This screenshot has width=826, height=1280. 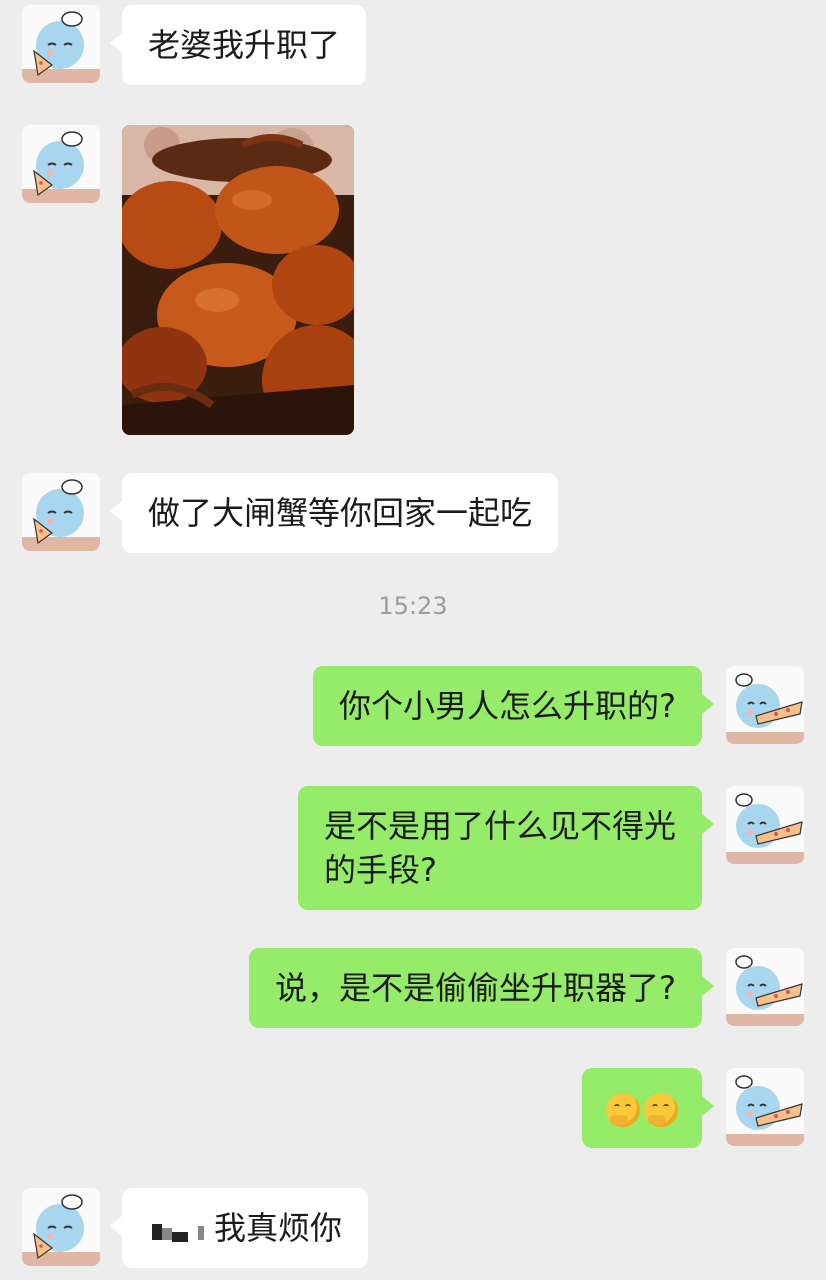 What do you see at coordinates (340, 513) in the screenshot?
I see `message-text: 做了大闸蟹等你回家一起吃` at bounding box center [340, 513].